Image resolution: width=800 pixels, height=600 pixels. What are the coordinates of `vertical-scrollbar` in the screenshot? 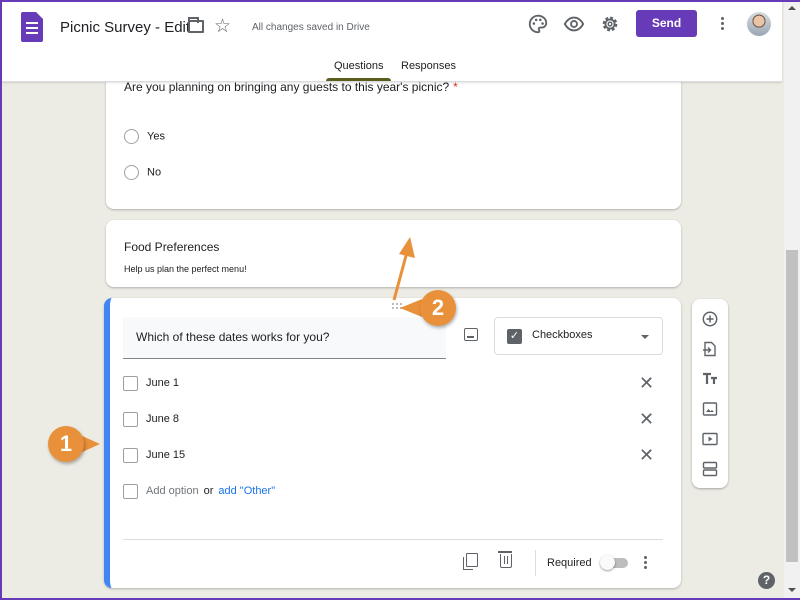 It's located at (792, 299).